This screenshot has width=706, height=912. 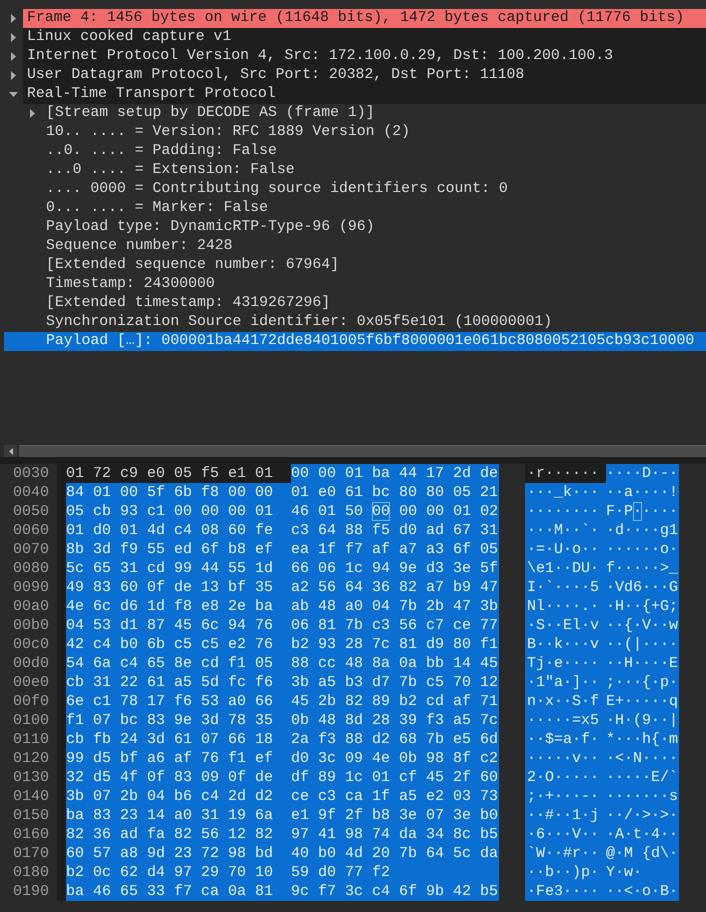 What do you see at coordinates (565, 644) in the screenshot?
I see `ascii-text: B··k···v` at bounding box center [565, 644].